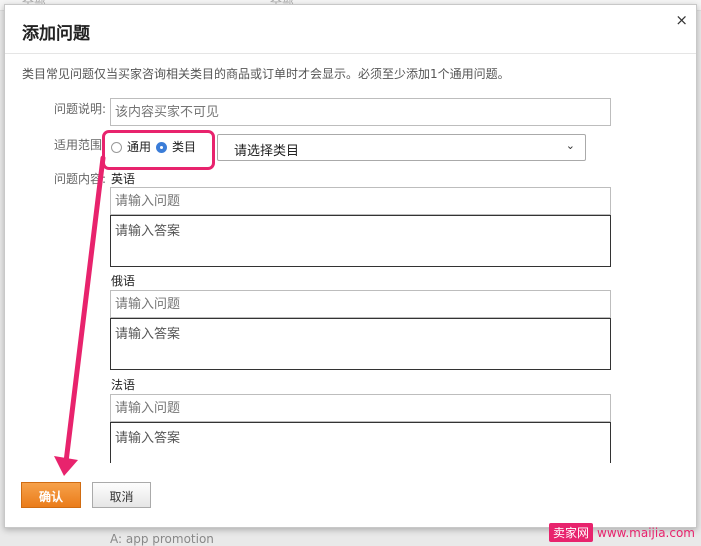 Image resolution: width=701 pixels, height=546 pixels. Describe the element at coordinates (123, 385) in the screenshot. I see `language-label-french: 法语` at that location.